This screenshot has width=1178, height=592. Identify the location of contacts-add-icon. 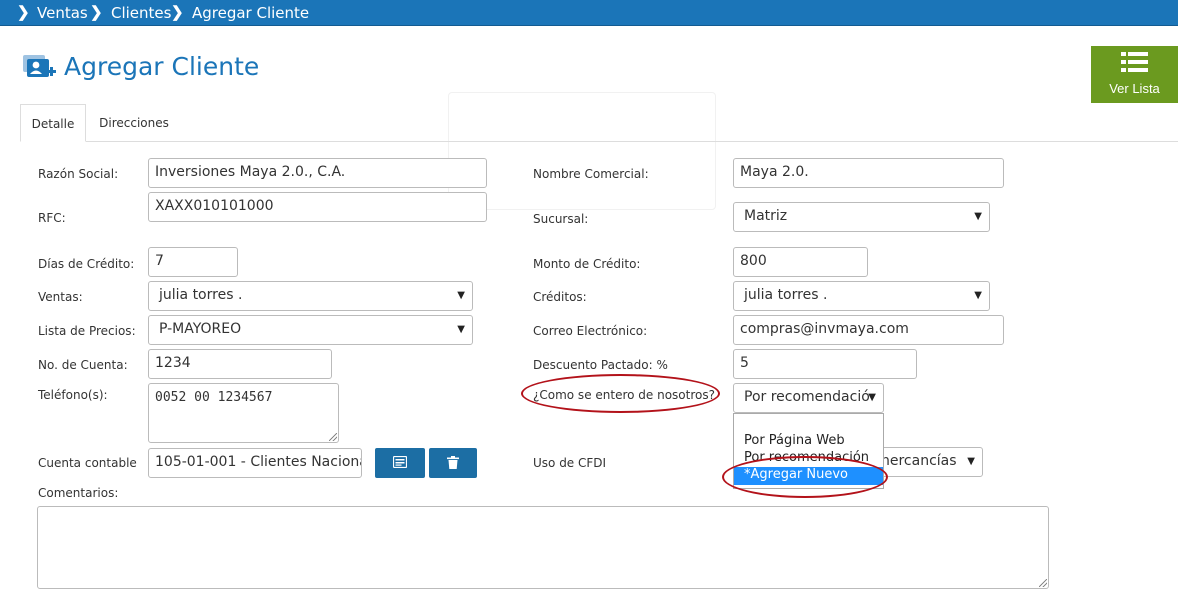
(39, 66).